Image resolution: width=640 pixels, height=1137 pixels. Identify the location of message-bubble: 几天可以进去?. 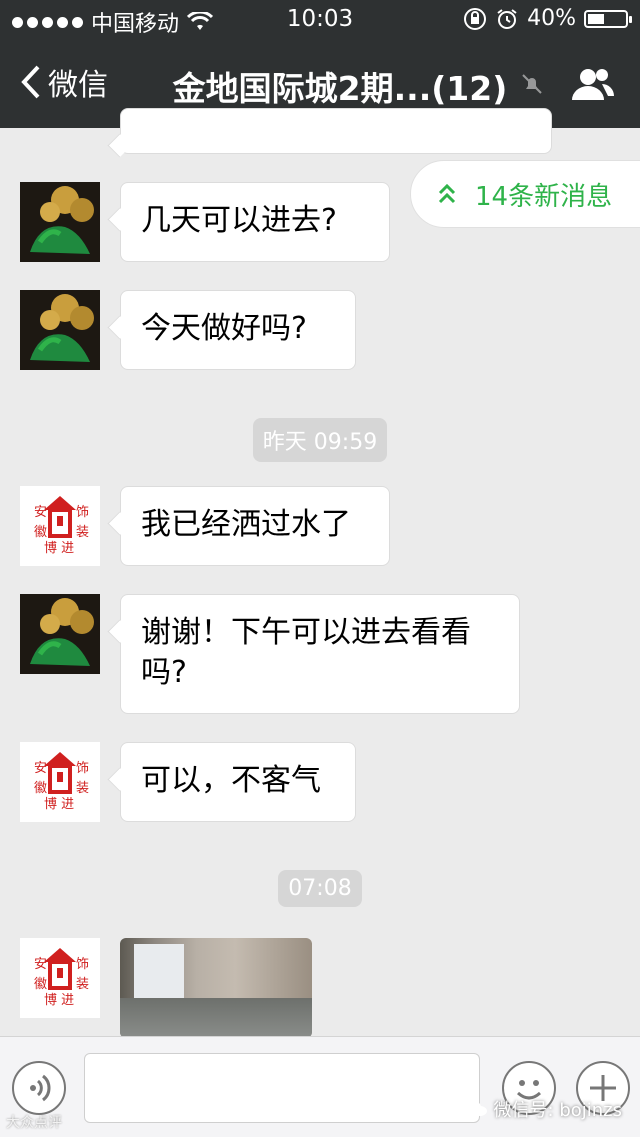
(255, 222).